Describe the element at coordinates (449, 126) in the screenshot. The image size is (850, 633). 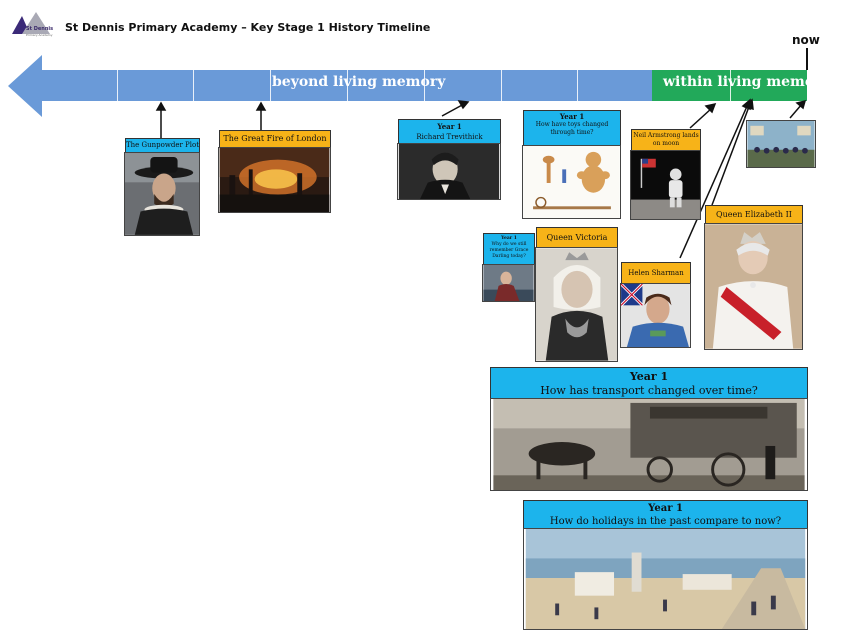
I see `trevithick-year: Year 1` at that location.